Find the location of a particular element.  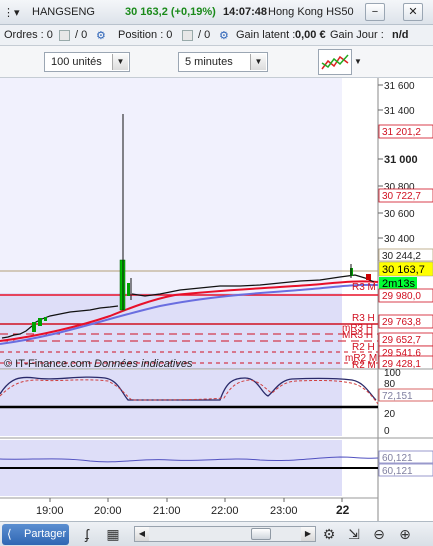

zoom-out-icon: ⊖ is located at coordinates (379, 534).